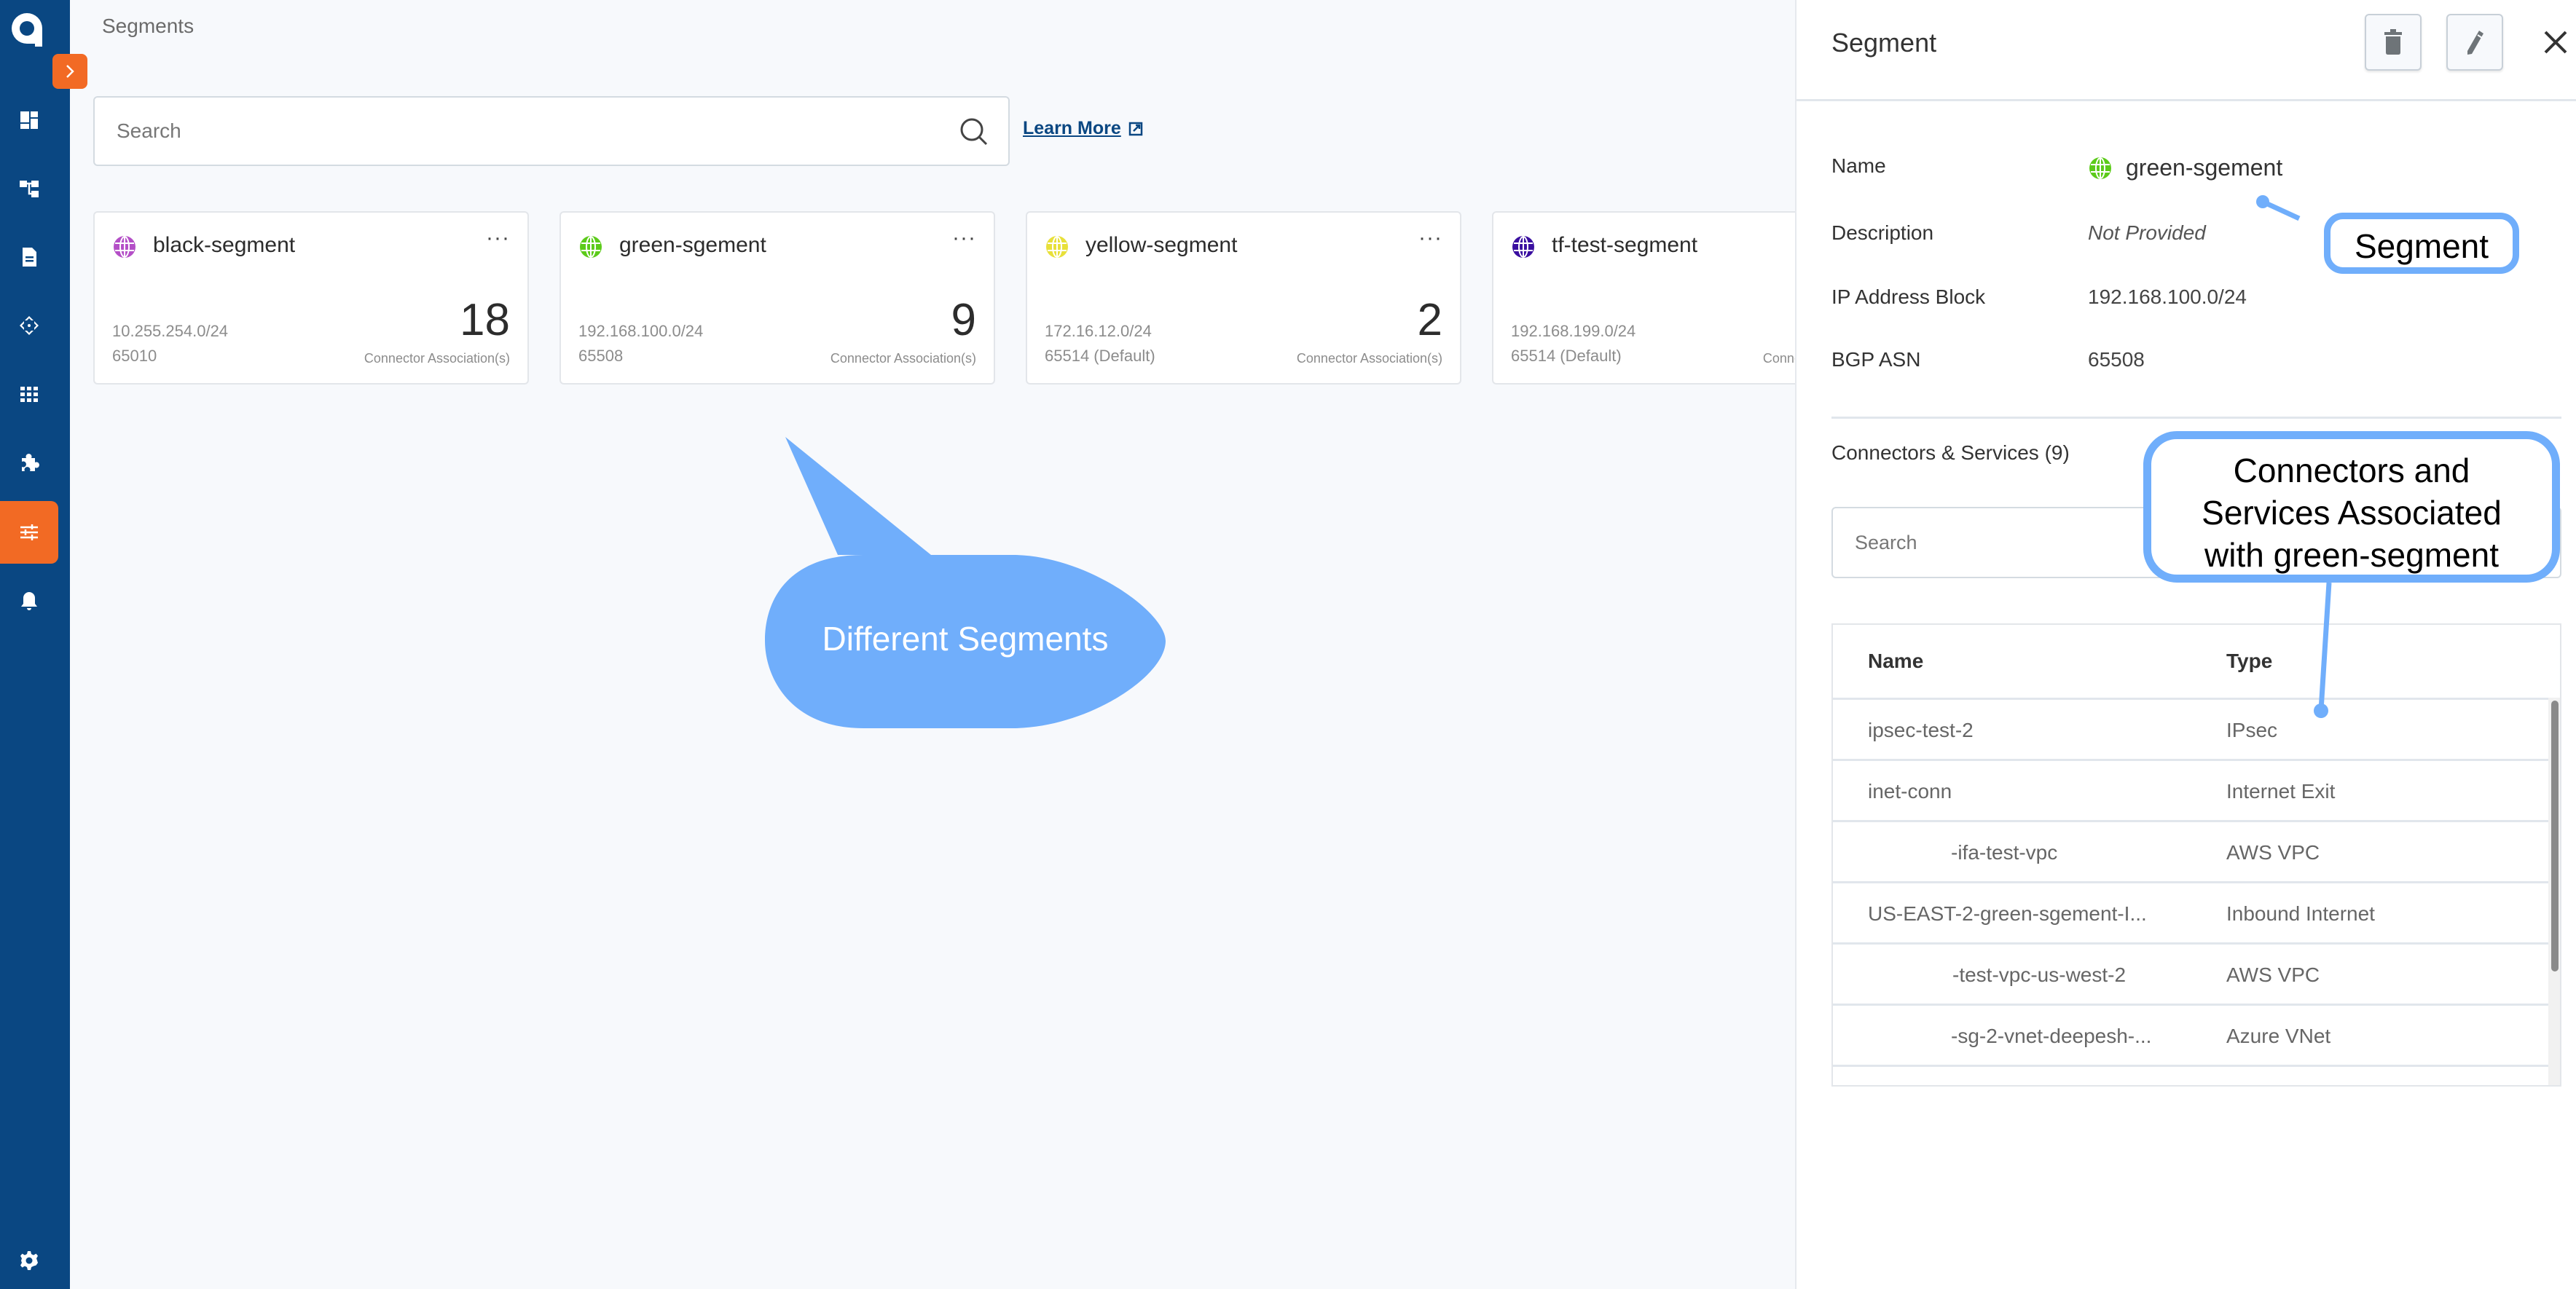 Image resolution: width=2576 pixels, height=1289 pixels. Describe the element at coordinates (1573, 331) in the screenshot. I see `segment-ip: 192.168.199.0/24` at that location.